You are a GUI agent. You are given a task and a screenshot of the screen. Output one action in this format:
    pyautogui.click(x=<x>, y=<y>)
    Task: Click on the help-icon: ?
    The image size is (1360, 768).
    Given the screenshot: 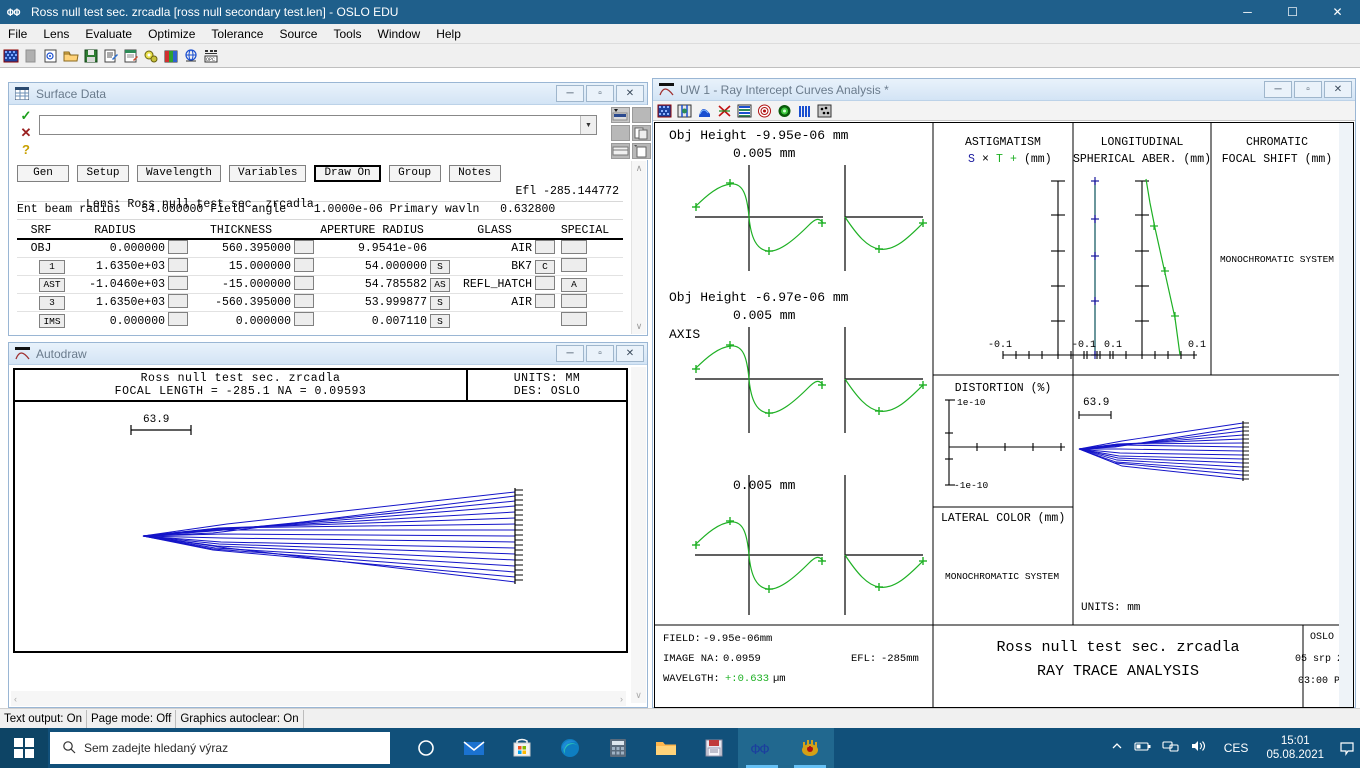 What is the action you would take?
    pyautogui.click(x=26, y=149)
    